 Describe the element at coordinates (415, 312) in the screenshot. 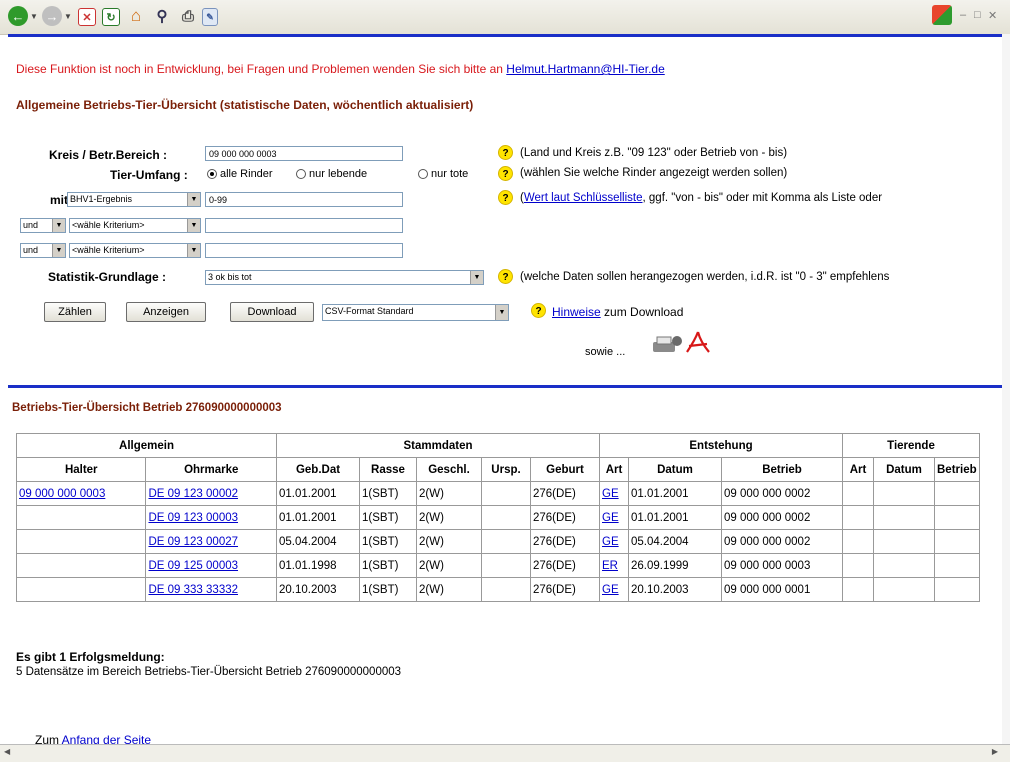

I see `format-select: CSV-Format Standard ▼` at that location.